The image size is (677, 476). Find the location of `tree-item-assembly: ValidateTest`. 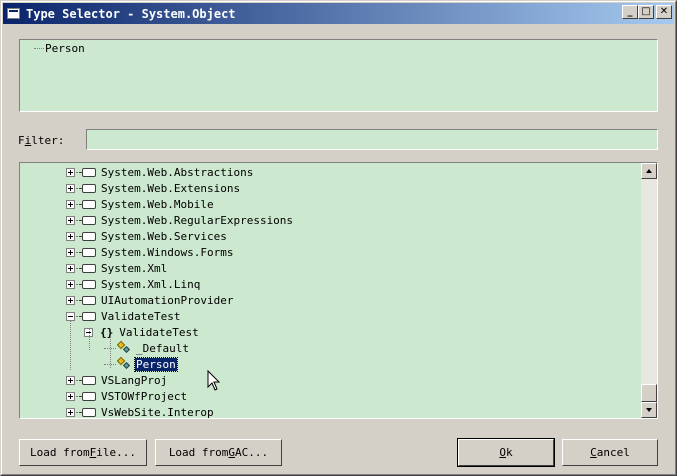

tree-item-assembly: ValidateTest is located at coordinates (123, 316).